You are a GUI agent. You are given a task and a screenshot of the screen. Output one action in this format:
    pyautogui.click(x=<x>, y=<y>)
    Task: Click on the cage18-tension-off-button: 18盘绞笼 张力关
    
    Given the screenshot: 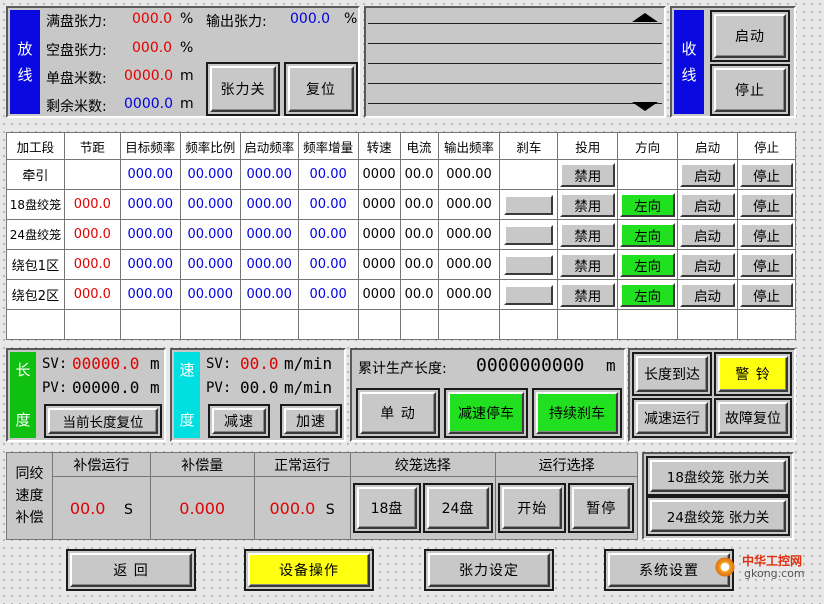 What is the action you would take?
    pyautogui.click(x=718, y=476)
    